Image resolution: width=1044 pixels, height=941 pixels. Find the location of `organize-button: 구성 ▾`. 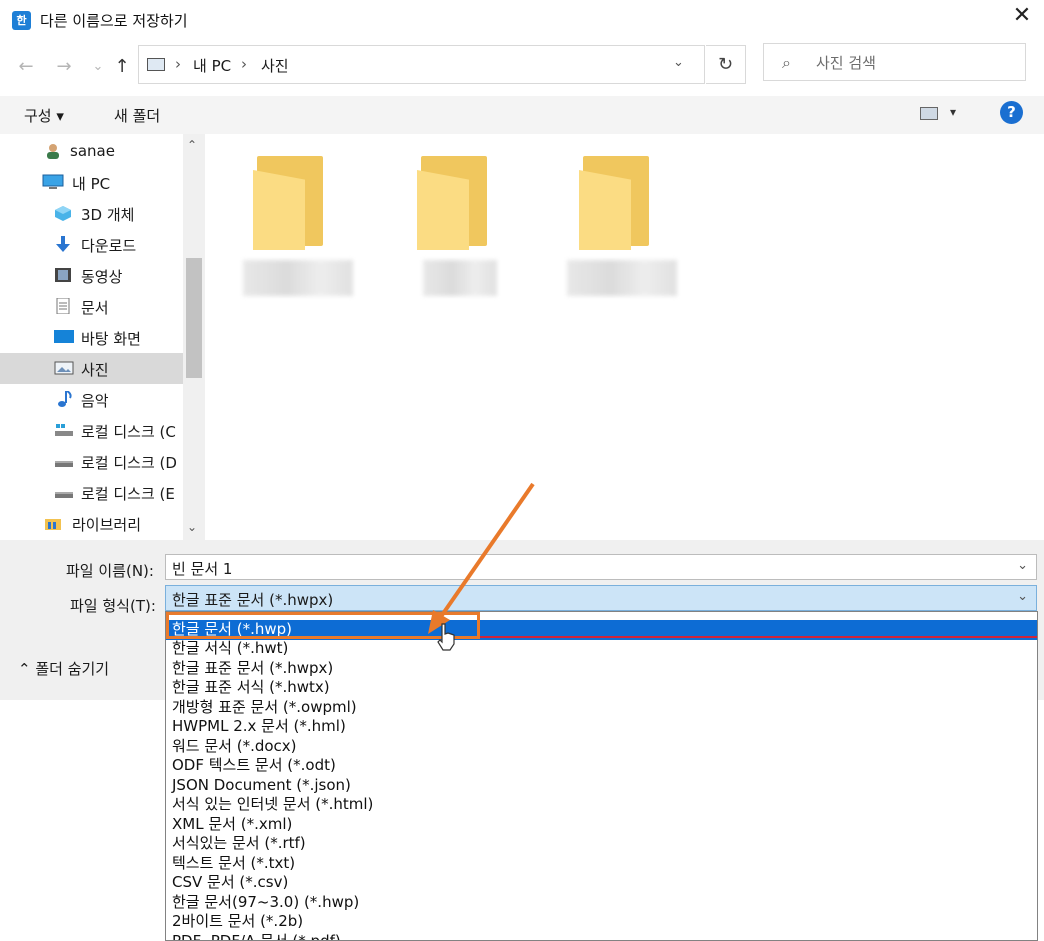

organize-button: 구성 ▾ is located at coordinates (44, 115).